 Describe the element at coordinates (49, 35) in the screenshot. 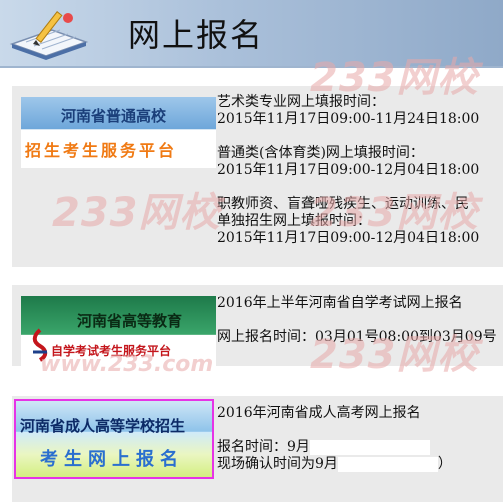

I see `notebook-pencil-icon` at that location.